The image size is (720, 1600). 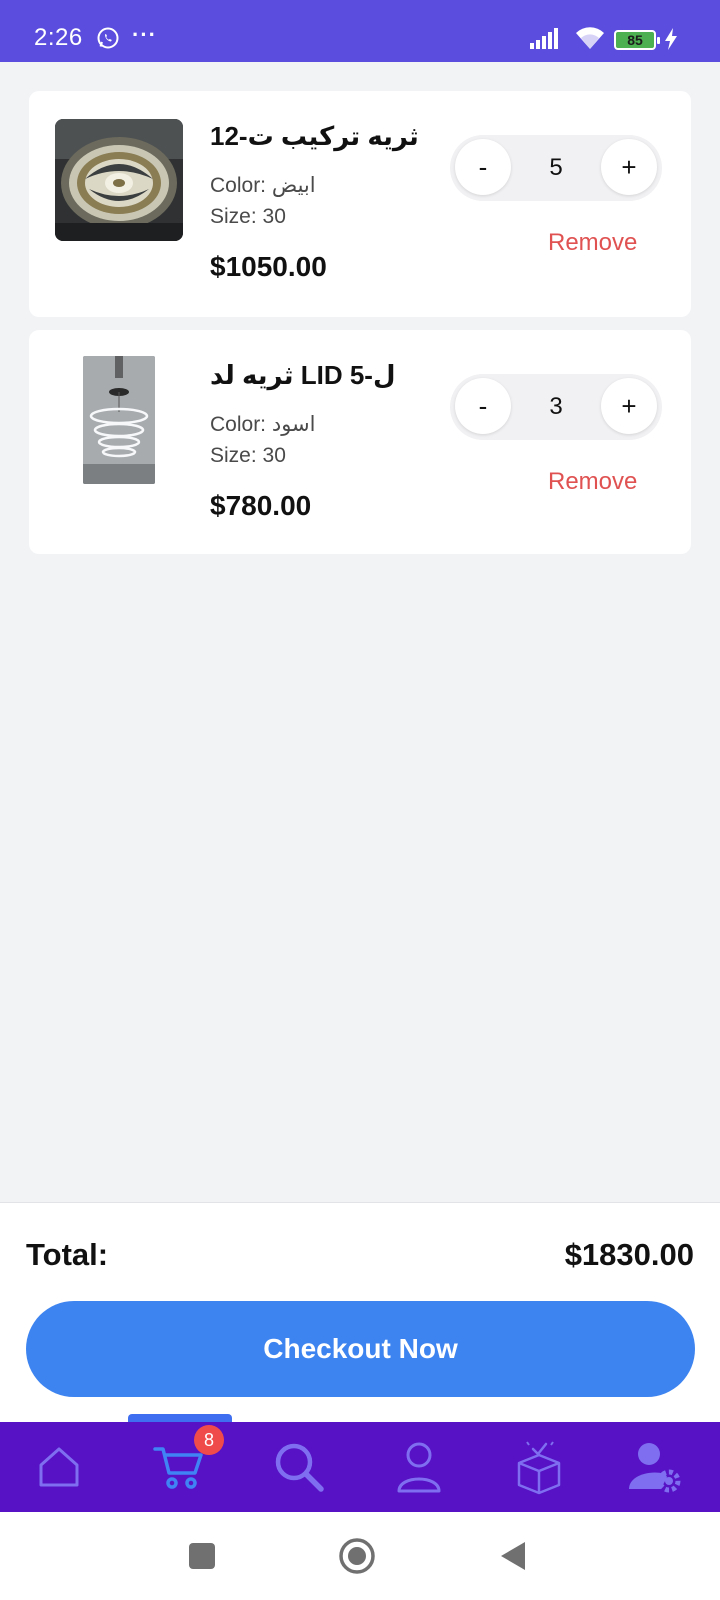 What do you see at coordinates (108, 40) in the screenshot?
I see `whatsapp-icon` at bounding box center [108, 40].